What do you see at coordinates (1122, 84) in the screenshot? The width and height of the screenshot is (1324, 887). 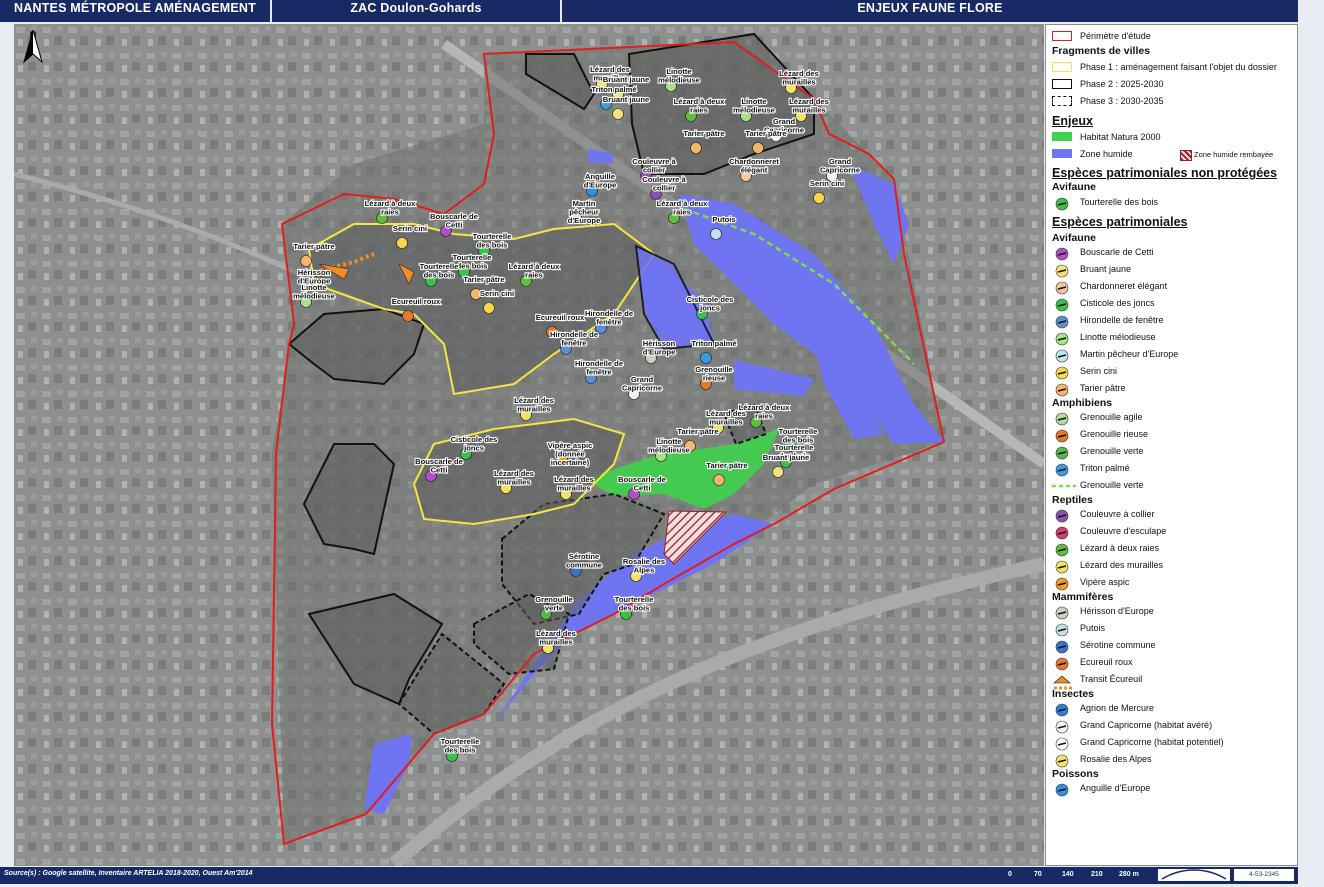 I see `legend-label: Phase 2 : 2025-2030` at bounding box center [1122, 84].